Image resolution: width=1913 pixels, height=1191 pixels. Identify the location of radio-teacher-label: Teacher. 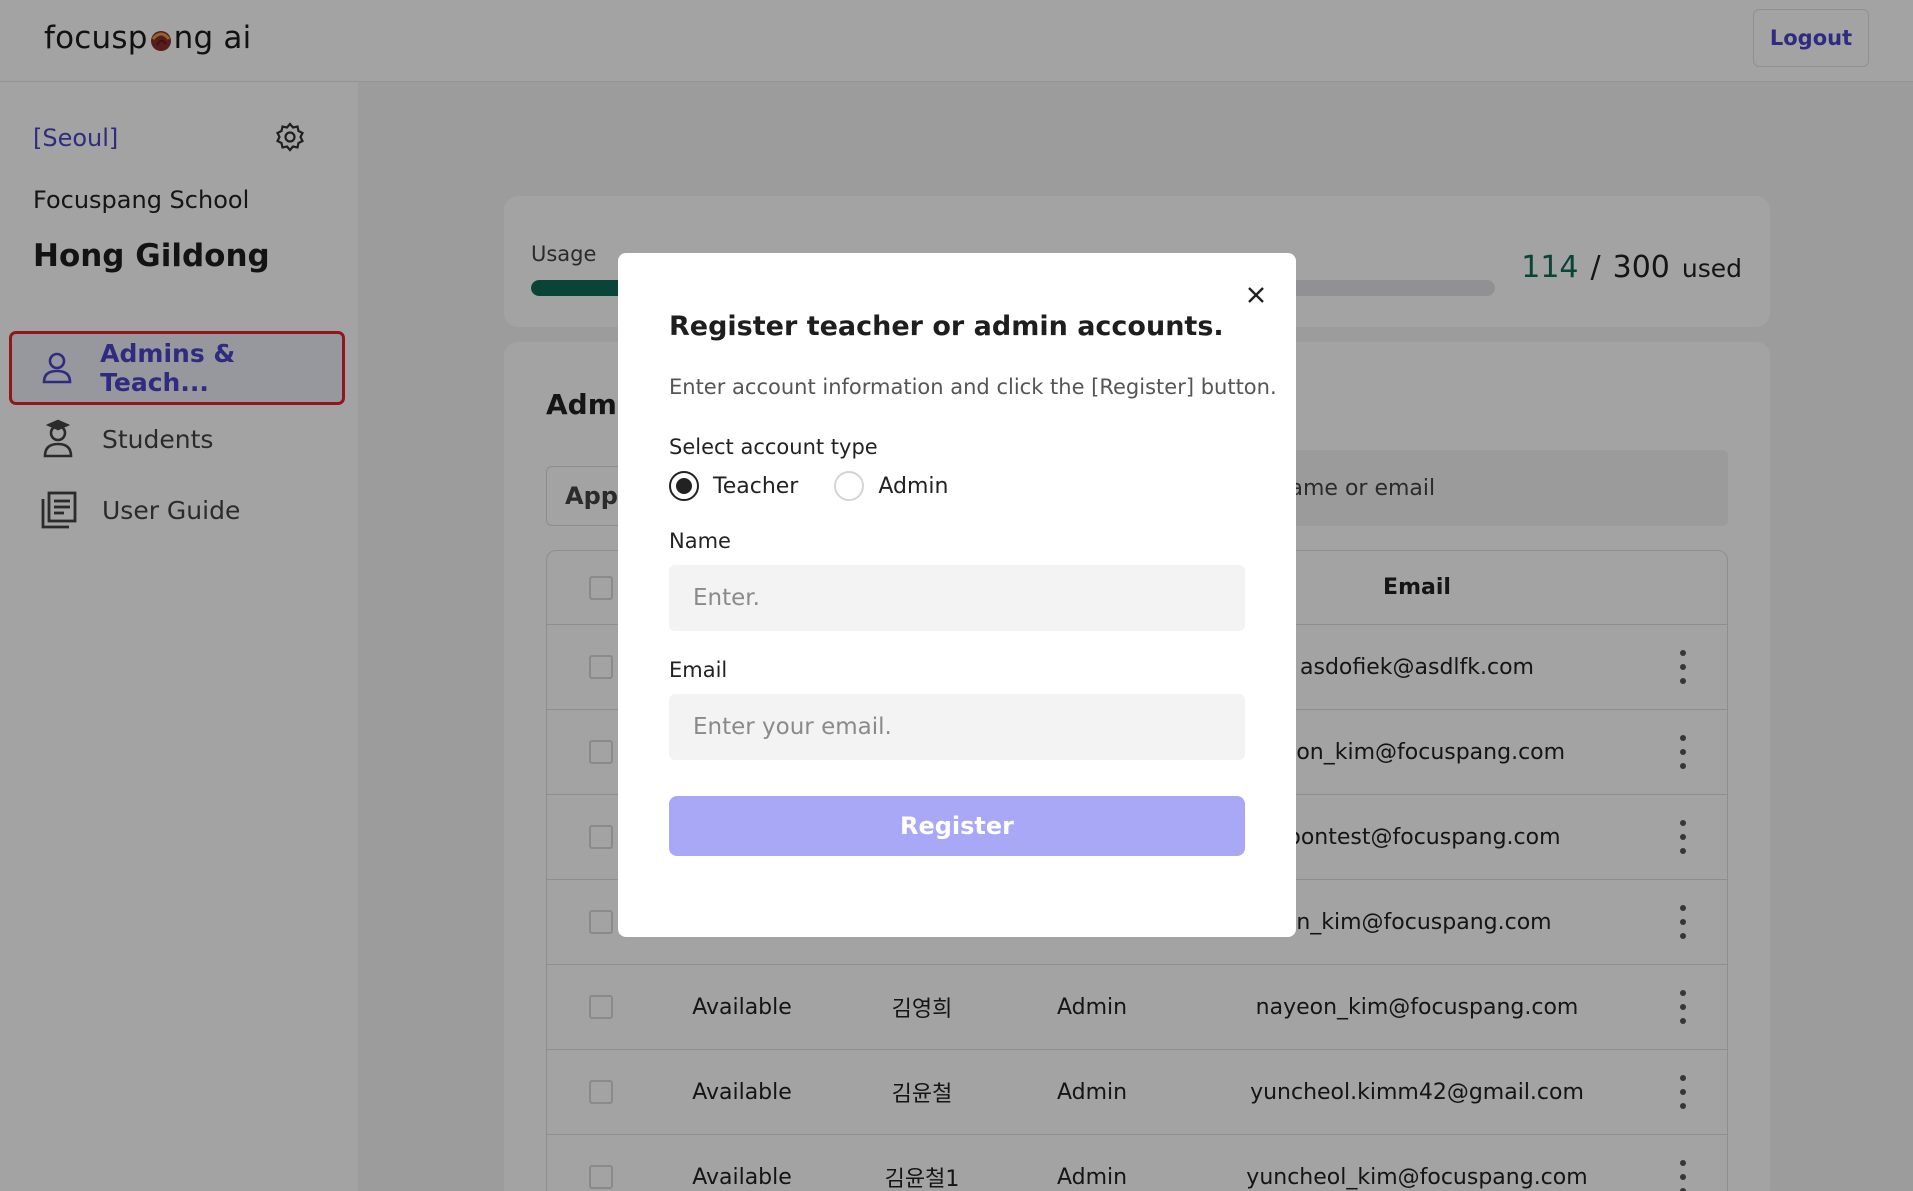
(755, 486).